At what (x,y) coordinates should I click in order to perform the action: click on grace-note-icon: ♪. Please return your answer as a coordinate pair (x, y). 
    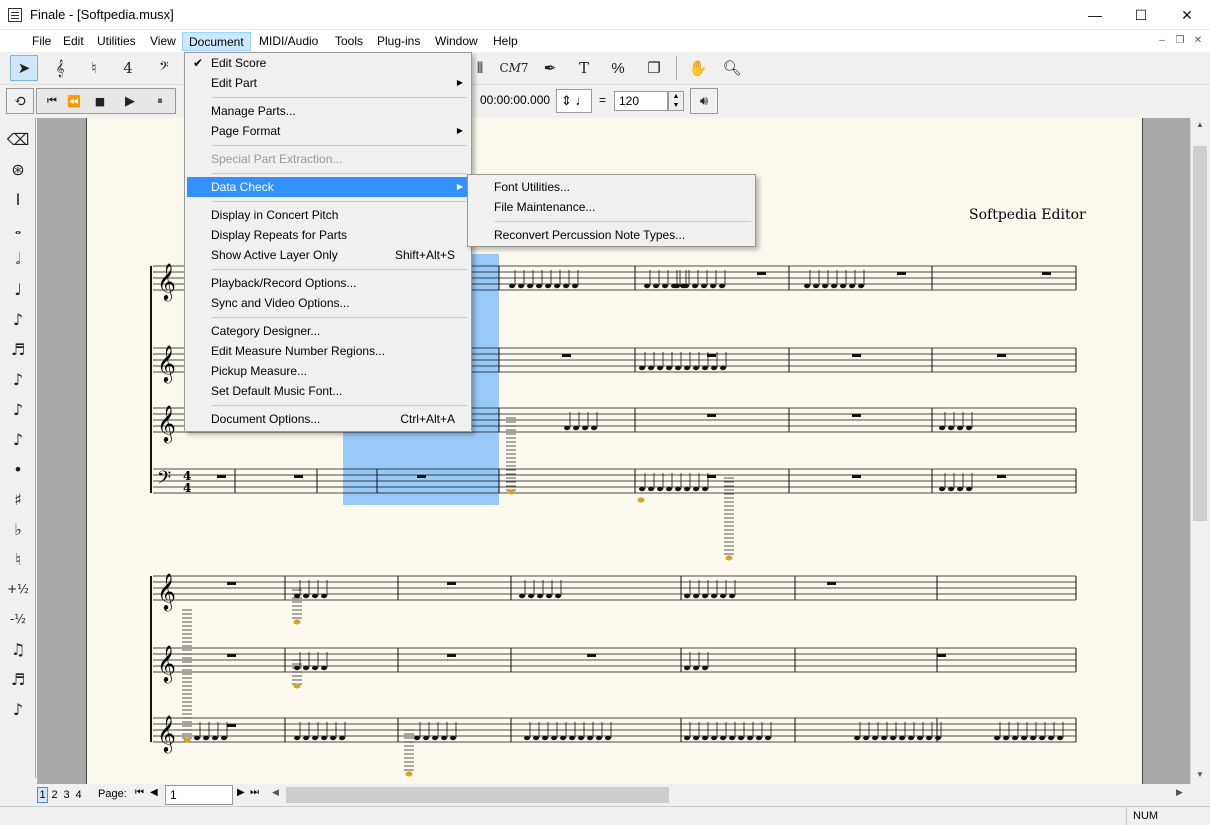
    Looking at the image, I should click on (18, 709).